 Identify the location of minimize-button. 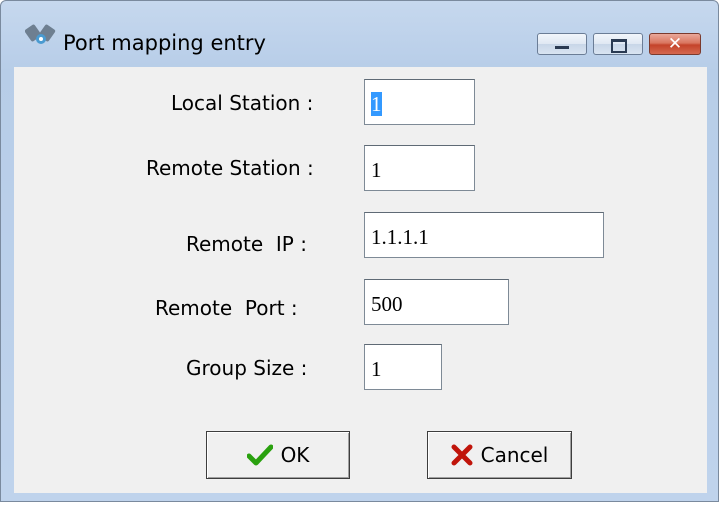
(562, 44).